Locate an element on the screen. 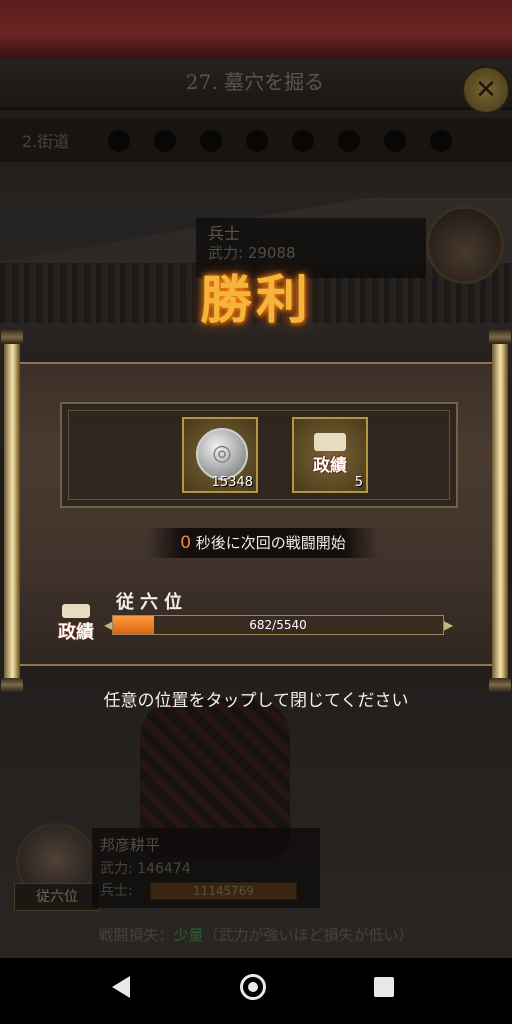 This screenshot has height=1024, width=512. coin-emblem: ◎ is located at coordinates (222, 453).